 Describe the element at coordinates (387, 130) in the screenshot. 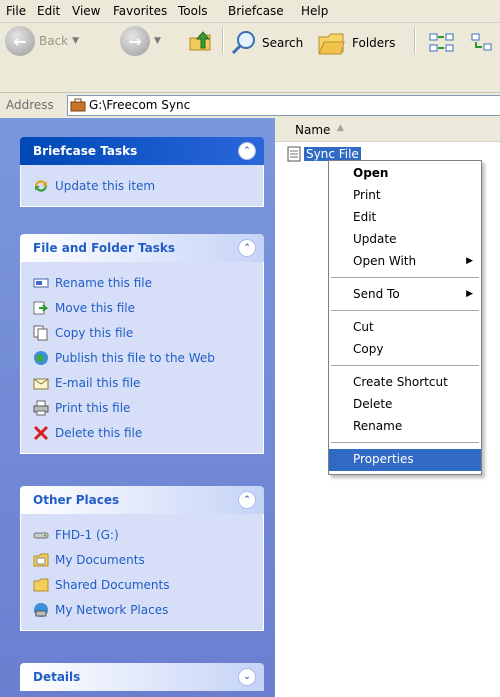

I see `column-header-name: Name ▲` at that location.